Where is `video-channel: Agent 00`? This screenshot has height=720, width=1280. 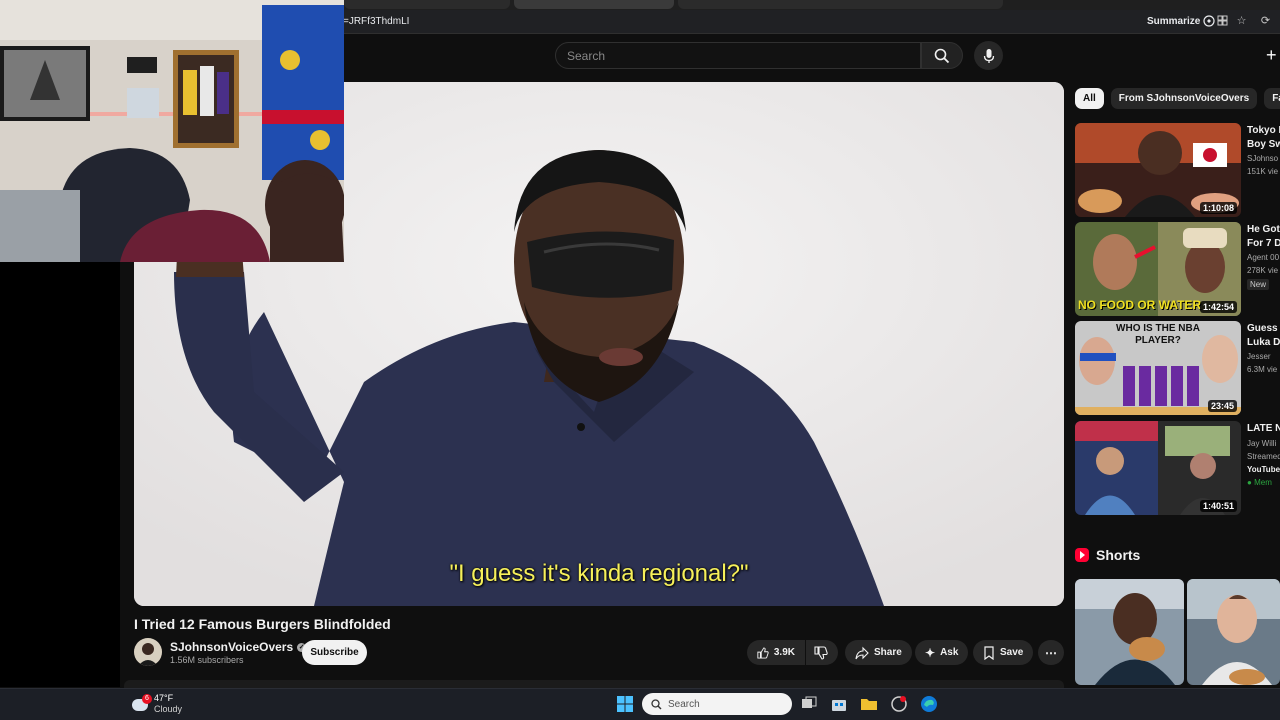 video-channel: Agent 00 is located at coordinates (1263, 257).